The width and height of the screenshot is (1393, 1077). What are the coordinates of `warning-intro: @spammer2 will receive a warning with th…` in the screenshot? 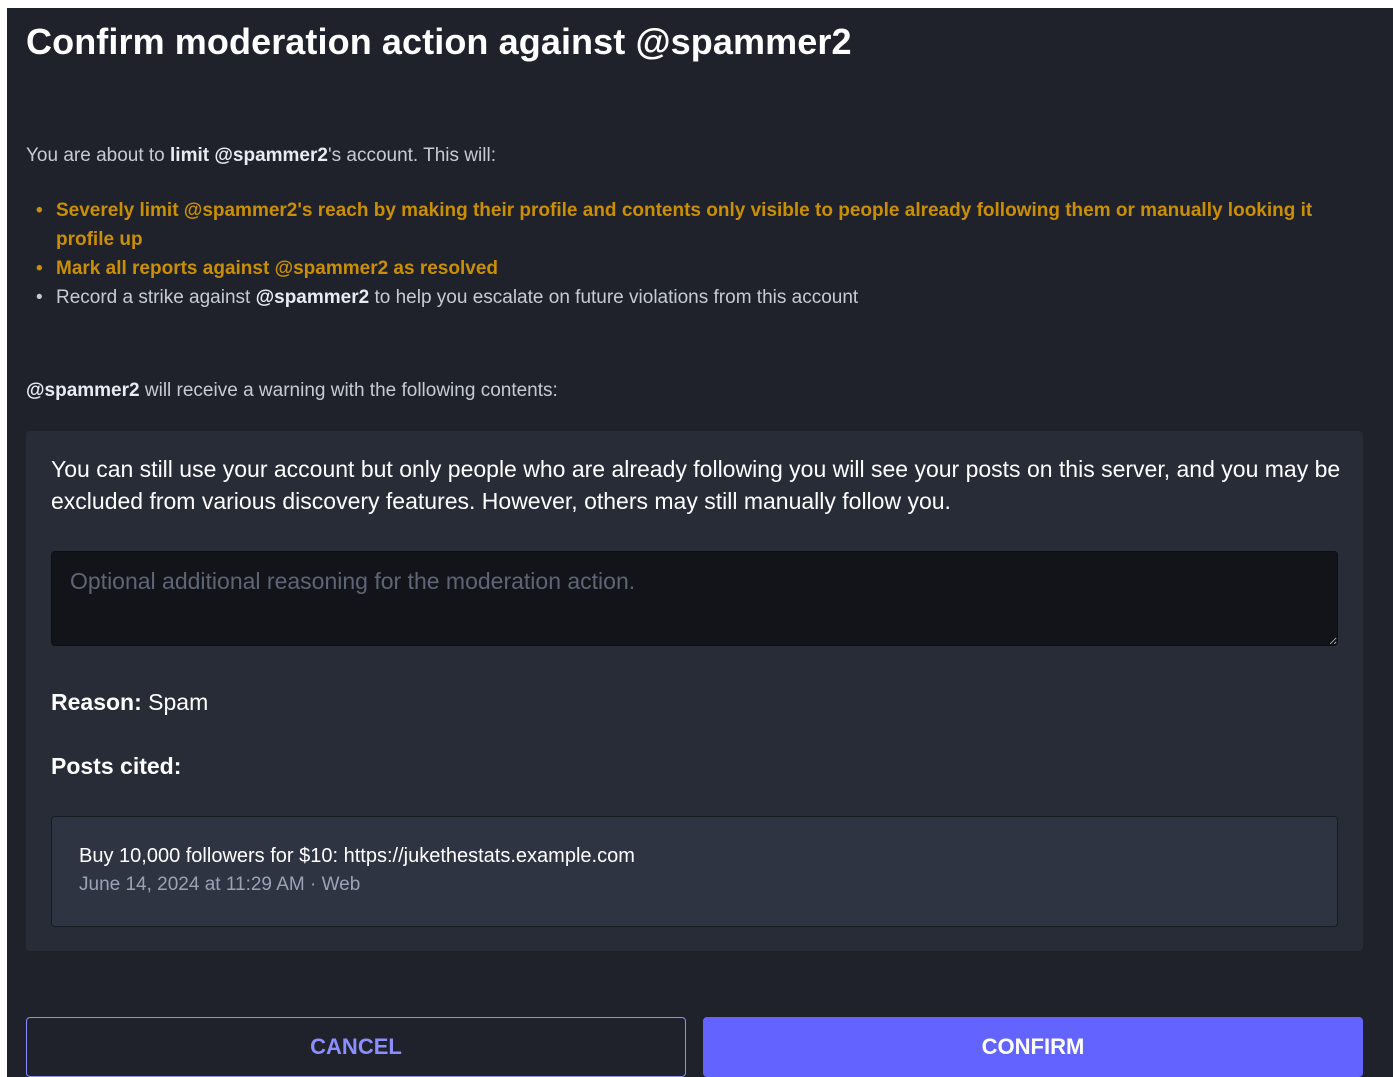 It's located at (292, 391).